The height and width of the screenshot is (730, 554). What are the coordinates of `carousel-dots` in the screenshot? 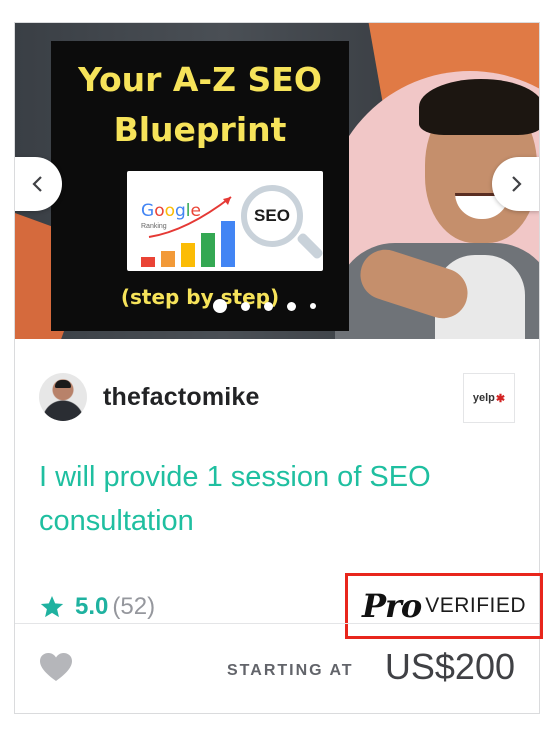 It's located at (264, 306).